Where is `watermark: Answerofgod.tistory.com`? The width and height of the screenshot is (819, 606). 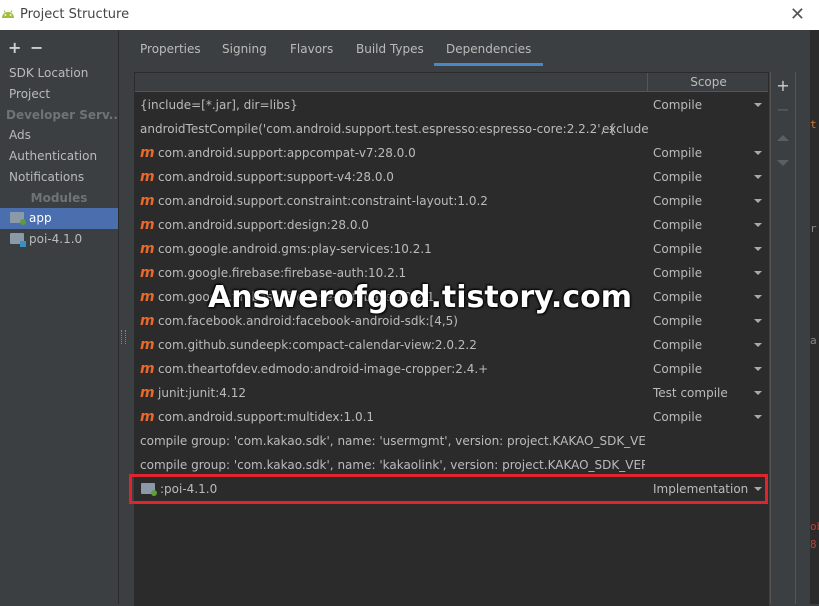 watermark: Answerofgod.tistory.com is located at coordinates (420, 297).